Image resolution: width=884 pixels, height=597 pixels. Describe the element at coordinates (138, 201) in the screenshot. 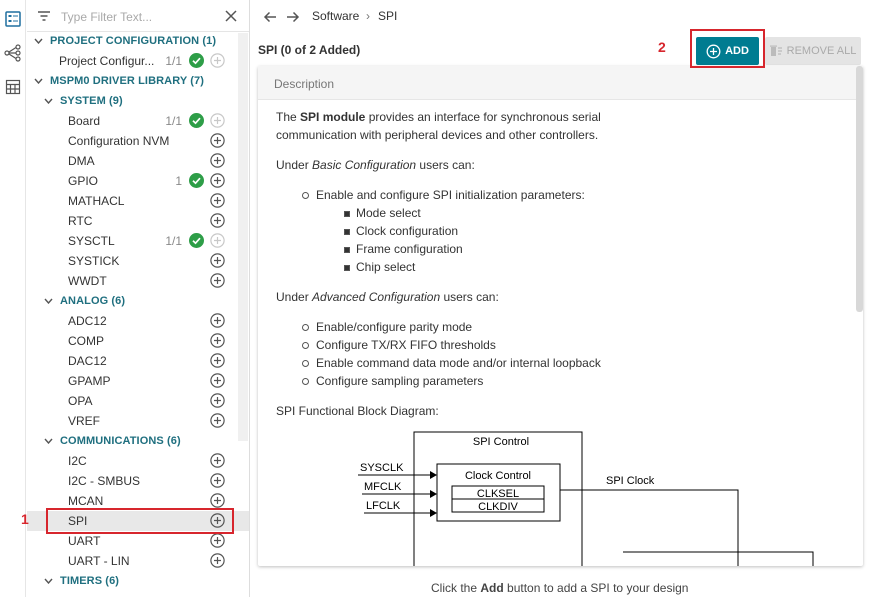

I see `tree-item-mathacl: MATHACL` at that location.